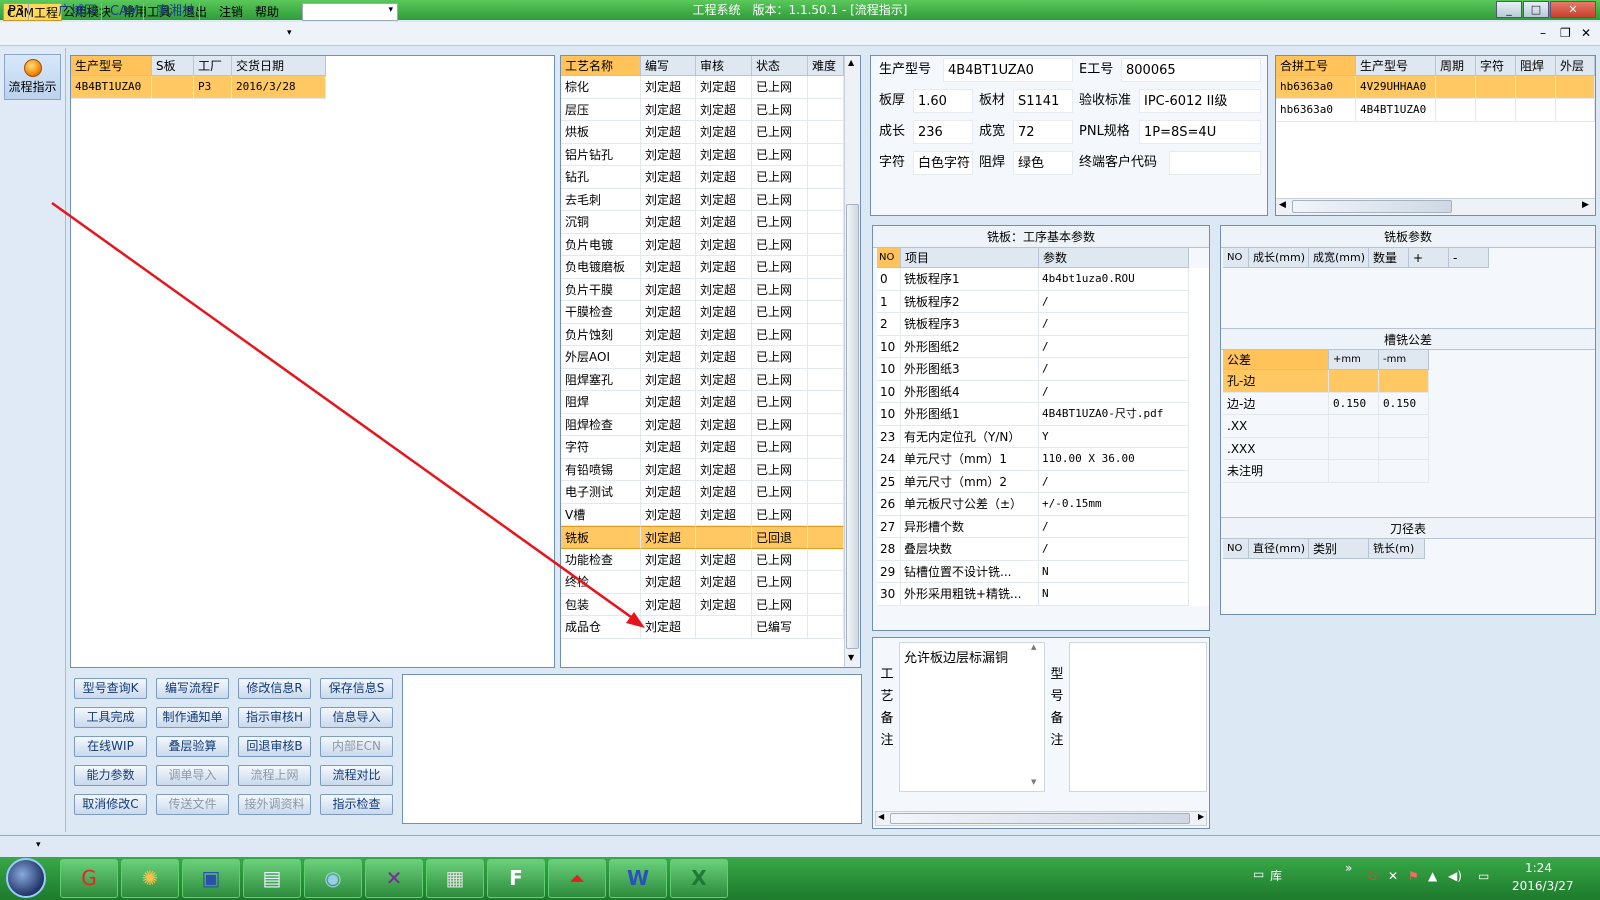 The image size is (1600, 900). I want to click on model-notes-text, so click(1138, 717).